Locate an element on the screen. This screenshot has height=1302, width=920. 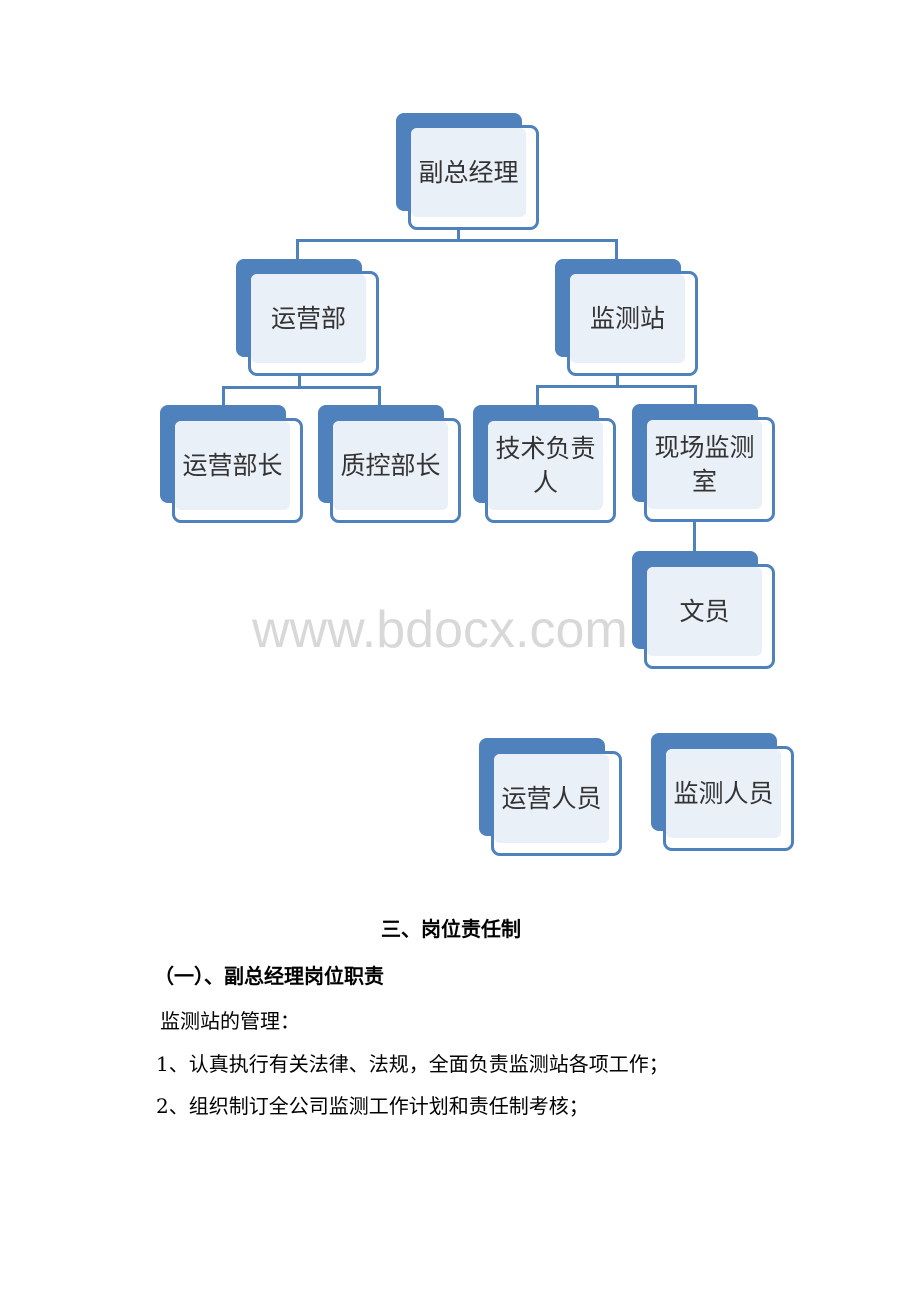
subsection-title: （一）、副总经理岗位职责 is located at coordinates (269, 976).